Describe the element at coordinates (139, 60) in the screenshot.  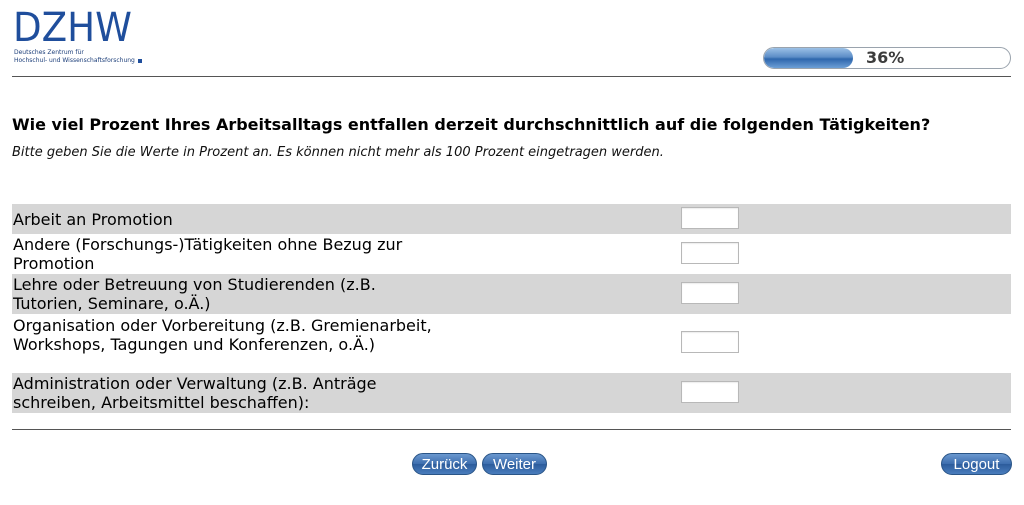
I see `logo-square-icon` at that location.